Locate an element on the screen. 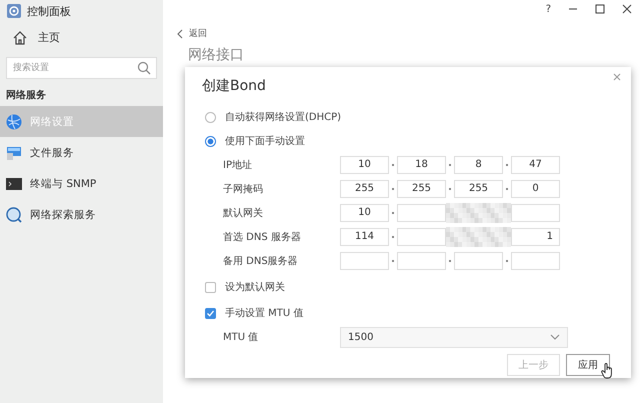  octet-field: 18 is located at coordinates (421, 165).